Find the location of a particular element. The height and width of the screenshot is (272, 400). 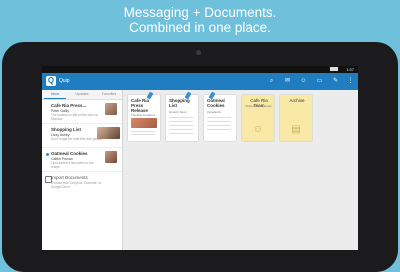

active-tab-indicator is located at coordinates (55, 98).